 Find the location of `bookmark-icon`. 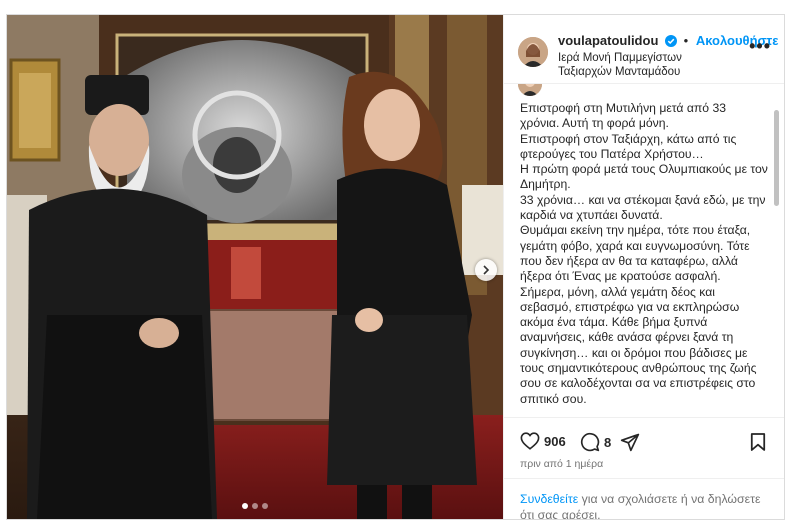

bookmark-icon is located at coordinates (758, 442).